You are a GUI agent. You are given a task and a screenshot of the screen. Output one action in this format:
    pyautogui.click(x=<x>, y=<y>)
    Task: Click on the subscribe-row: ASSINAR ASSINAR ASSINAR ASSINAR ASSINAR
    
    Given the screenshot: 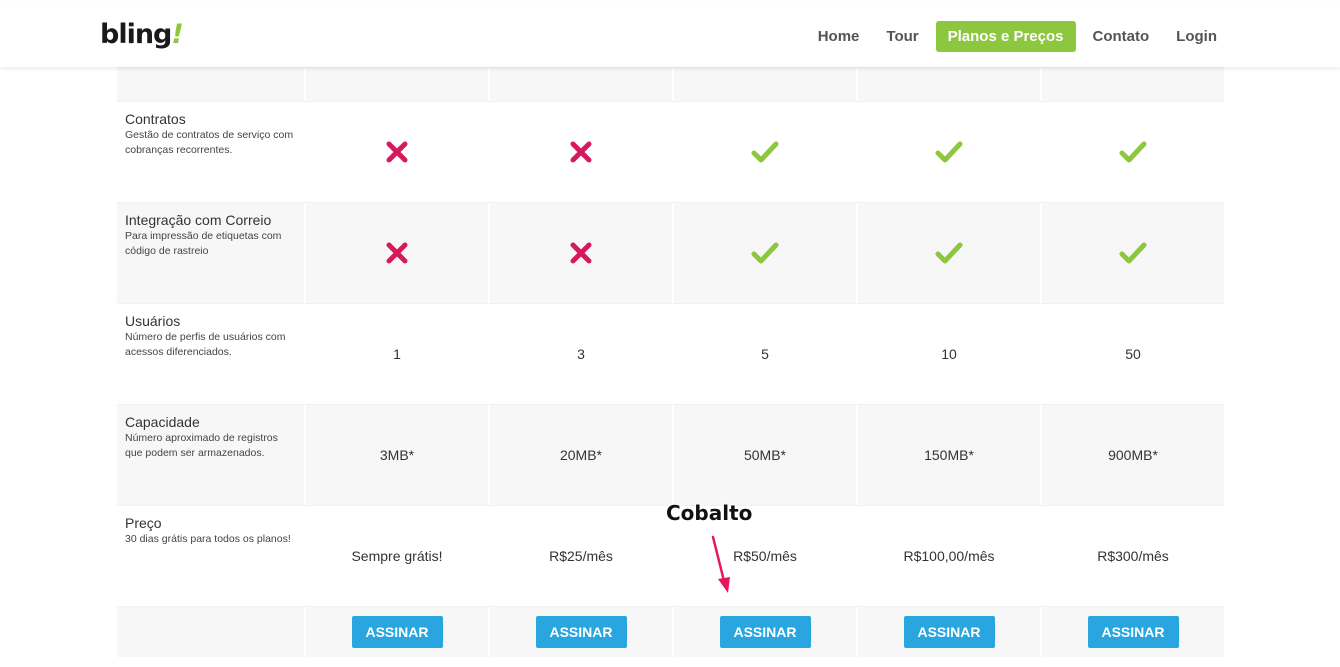 What is the action you would take?
    pyautogui.click(x=670, y=631)
    